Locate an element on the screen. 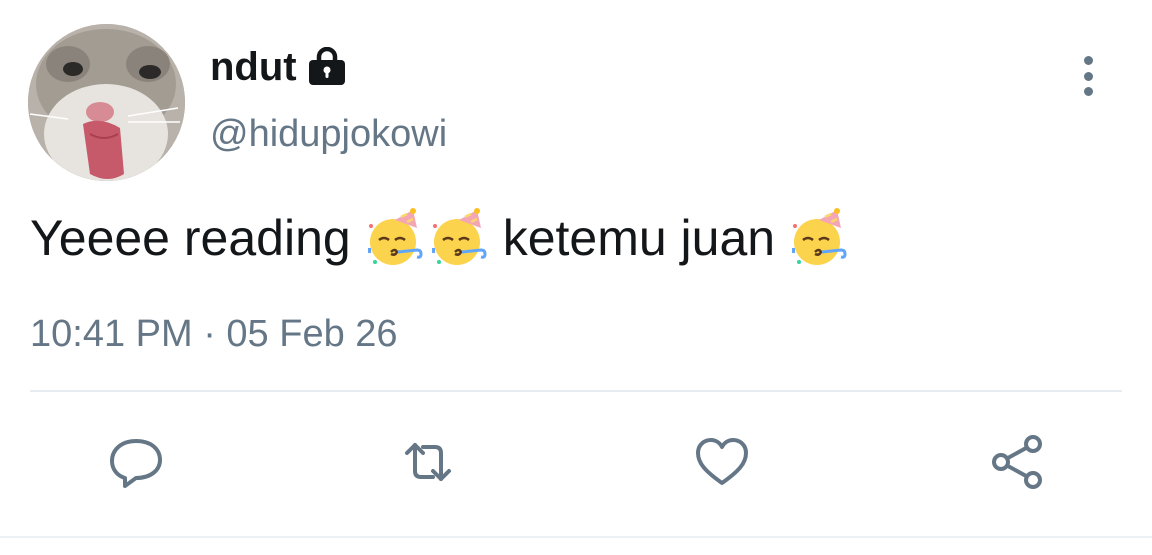 The width and height of the screenshot is (1152, 555). reply-icon is located at coordinates (136, 463).